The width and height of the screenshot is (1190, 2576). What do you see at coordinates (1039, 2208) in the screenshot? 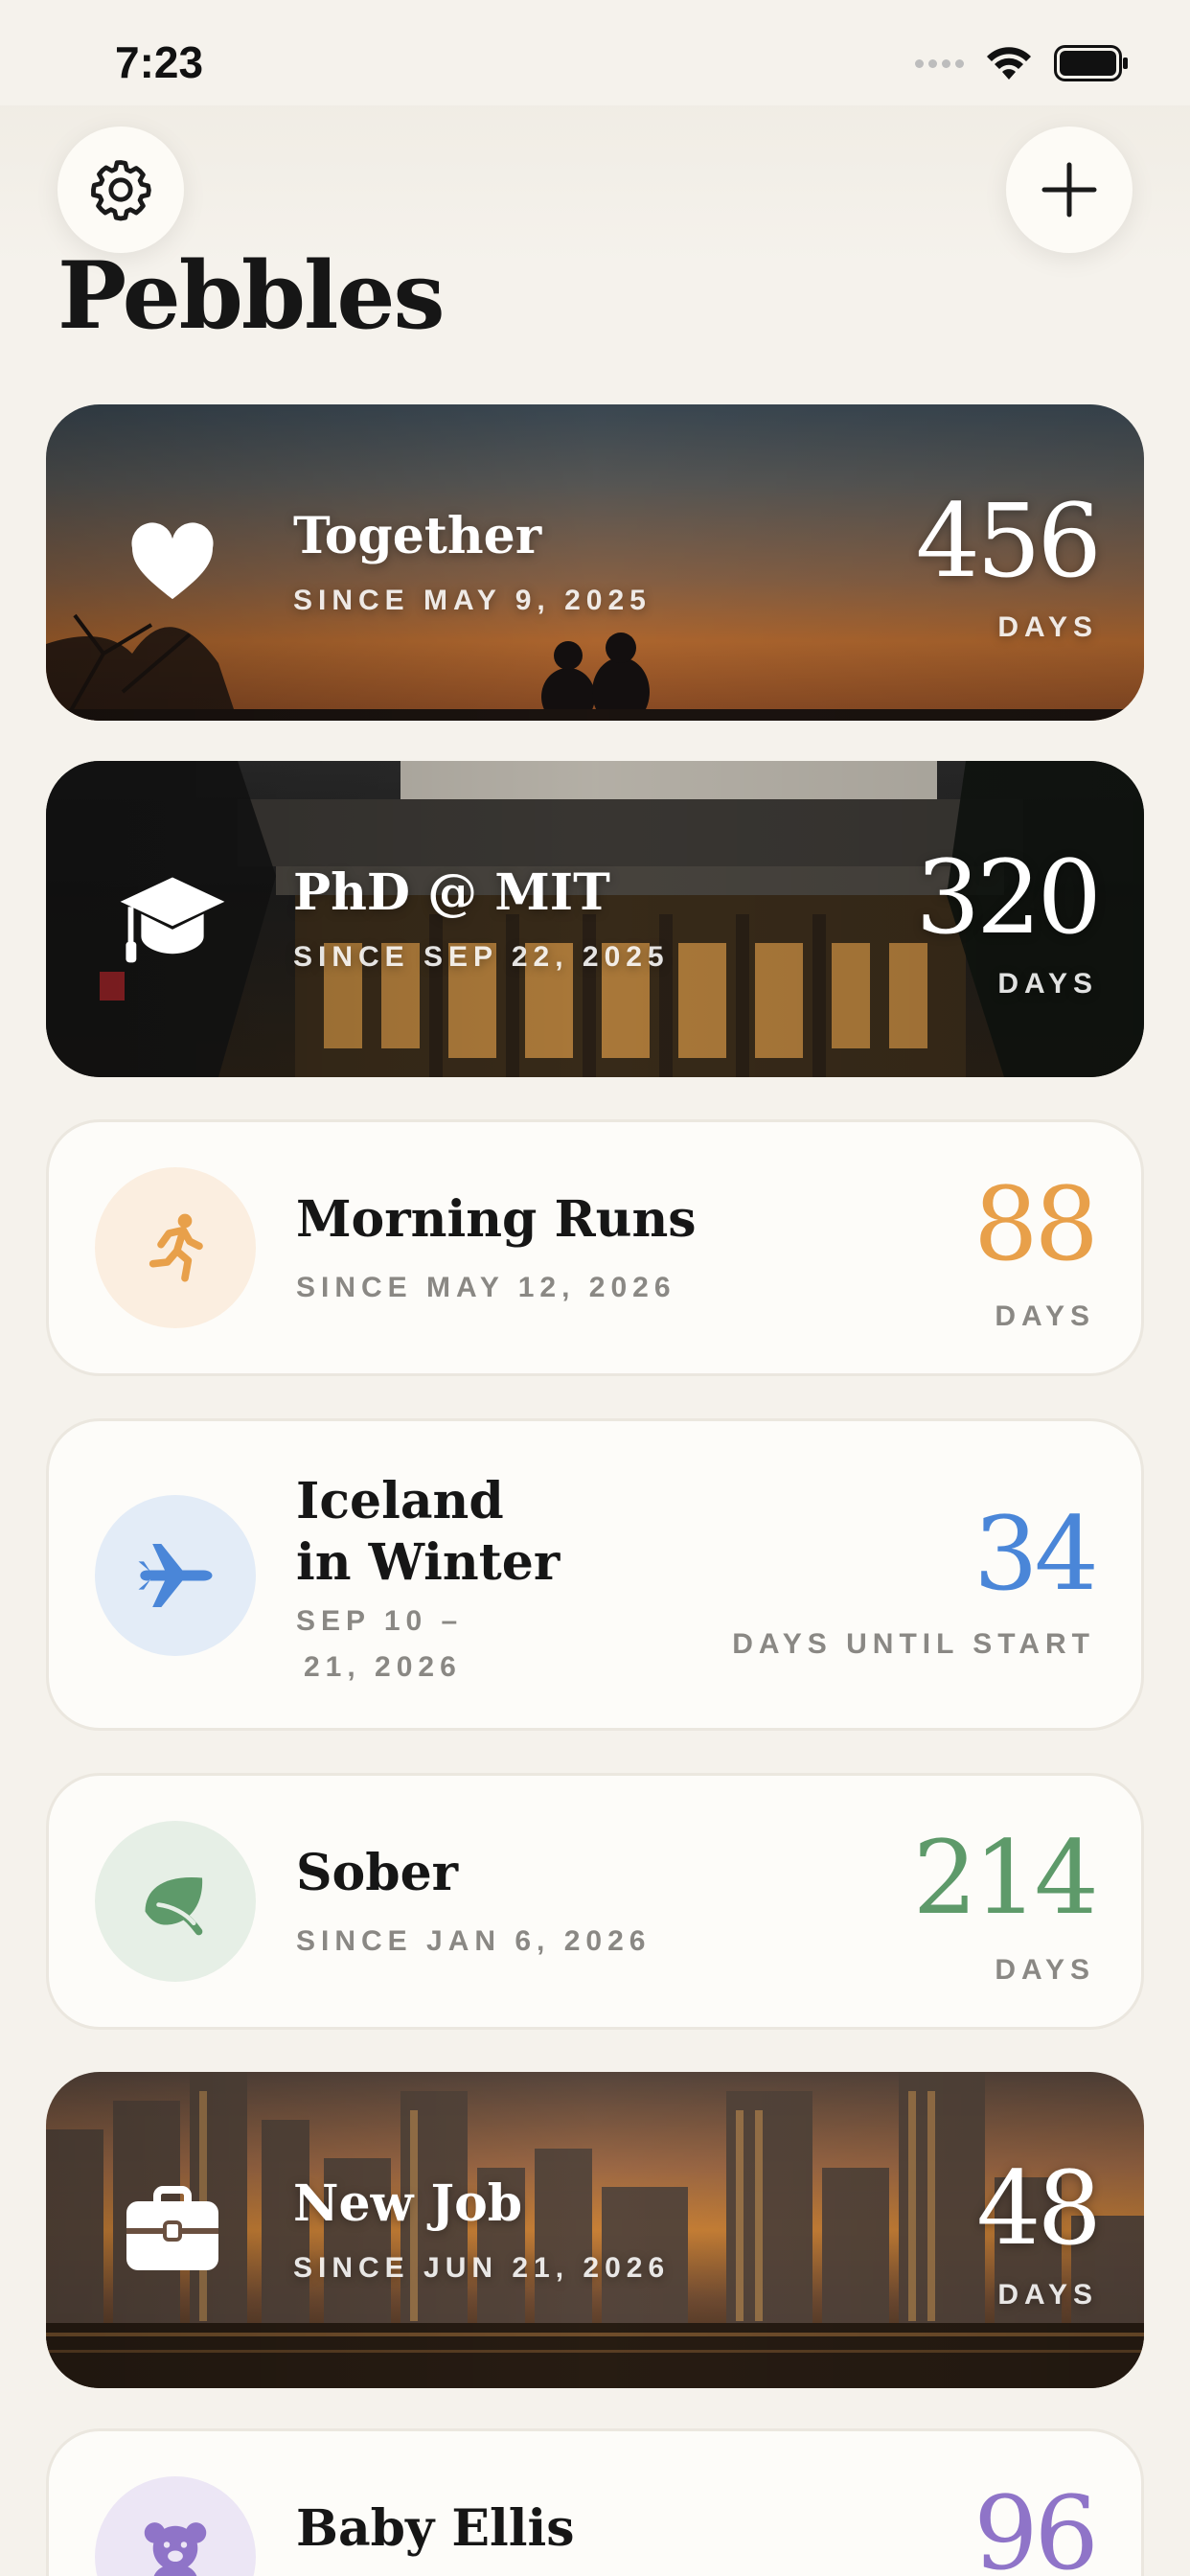
I see `card-count: 48` at bounding box center [1039, 2208].